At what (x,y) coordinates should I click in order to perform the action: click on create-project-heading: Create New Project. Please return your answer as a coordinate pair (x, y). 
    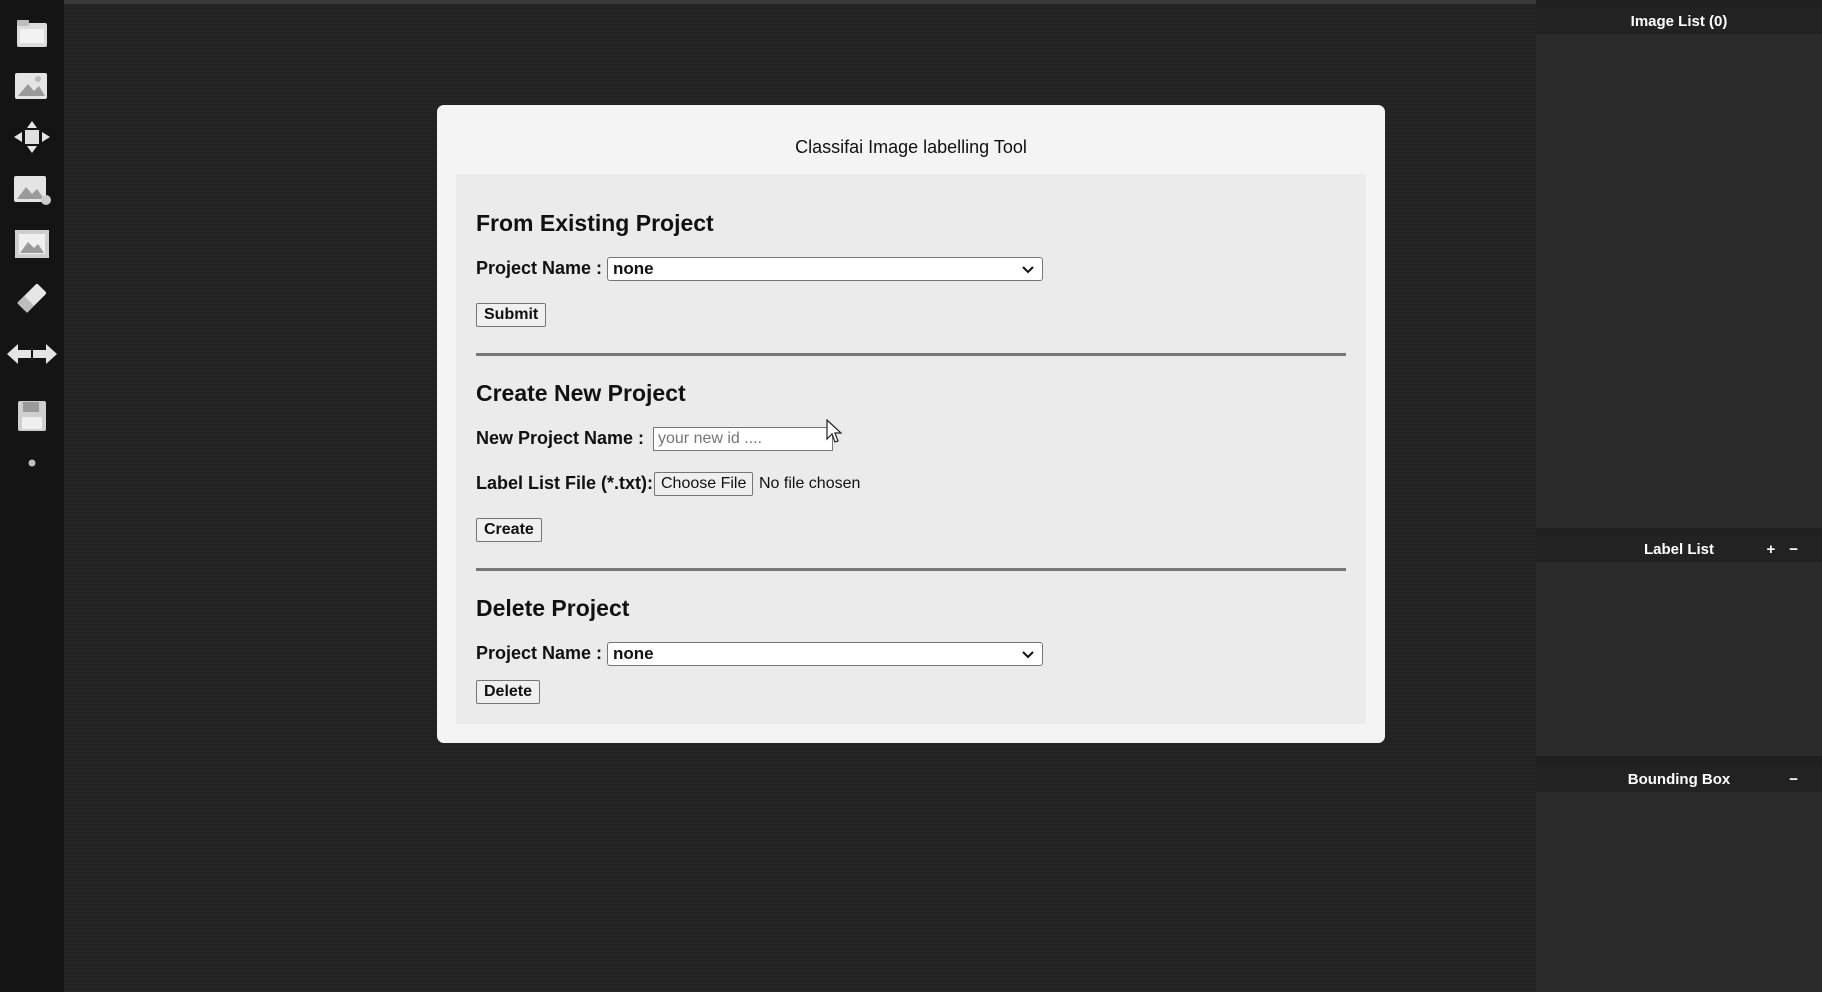
    Looking at the image, I should click on (581, 393).